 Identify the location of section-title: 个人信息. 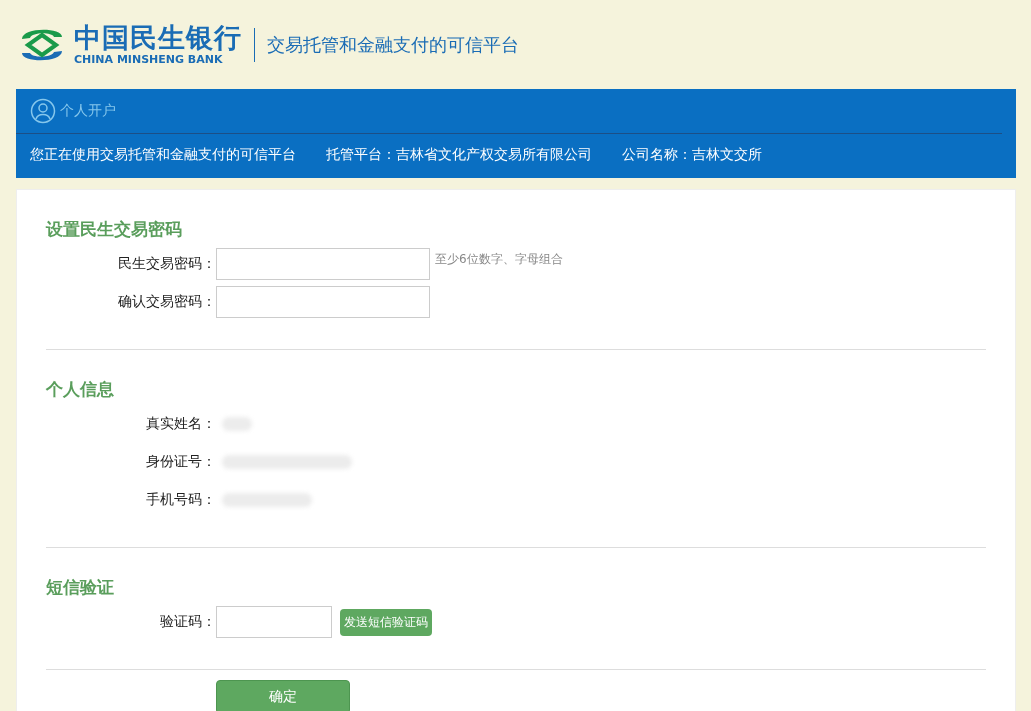
(80, 389).